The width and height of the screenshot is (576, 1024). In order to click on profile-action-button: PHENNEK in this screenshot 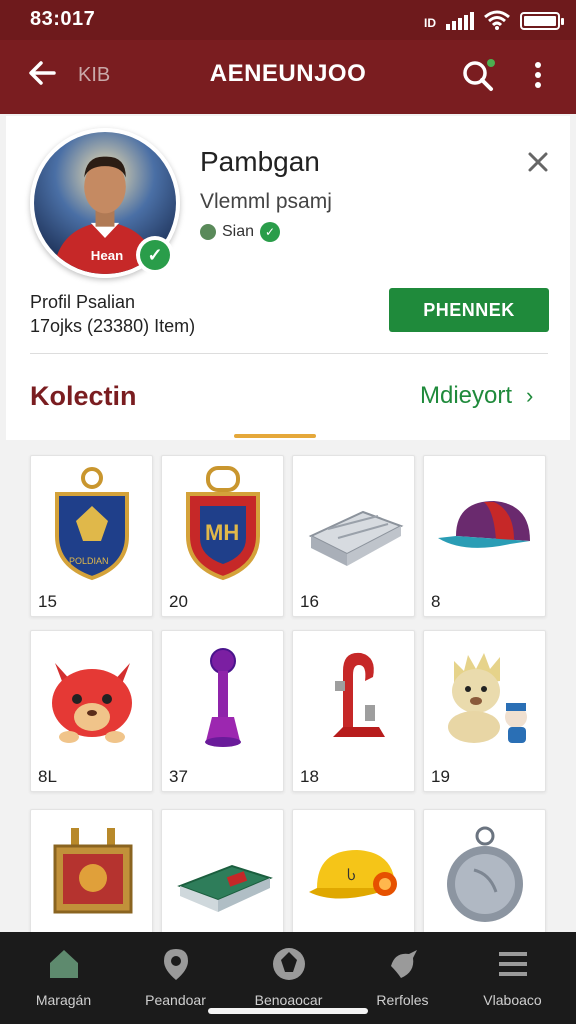, I will do `click(469, 310)`.